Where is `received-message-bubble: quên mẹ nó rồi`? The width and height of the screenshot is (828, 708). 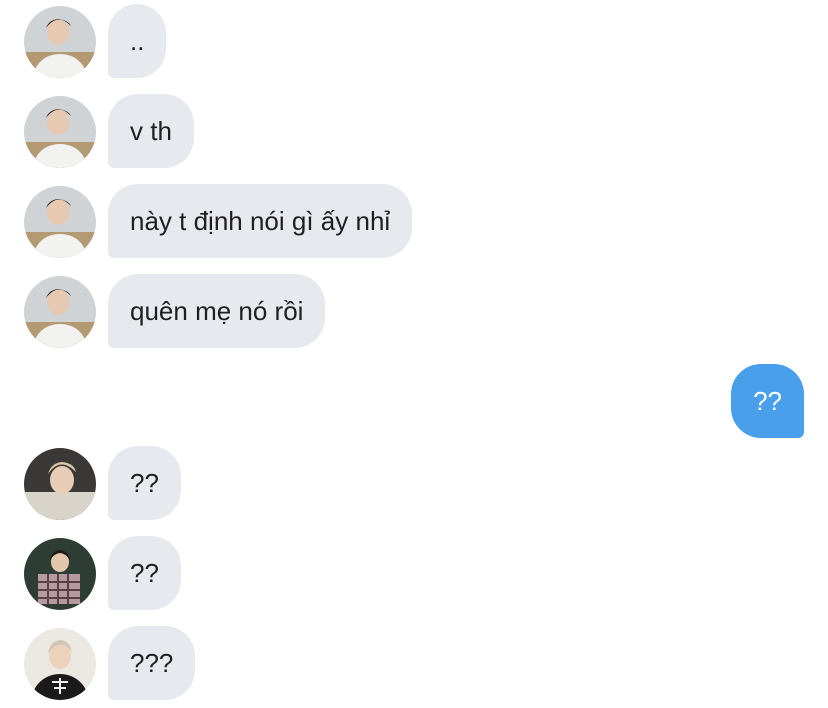
received-message-bubble: quên mẹ nó rồi is located at coordinates (217, 311).